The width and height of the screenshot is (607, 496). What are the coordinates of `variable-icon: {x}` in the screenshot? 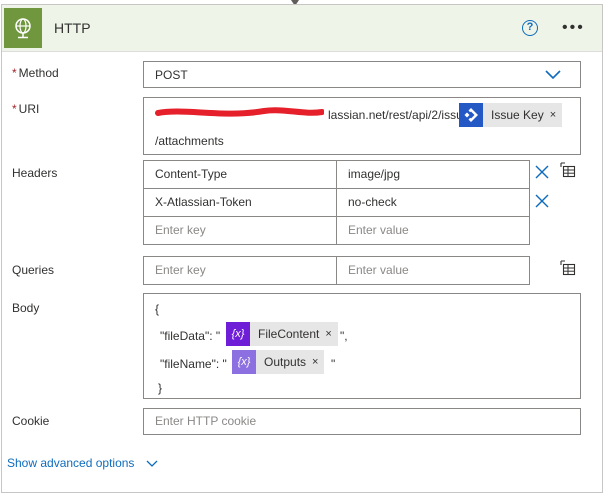 It's located at (244, 362).